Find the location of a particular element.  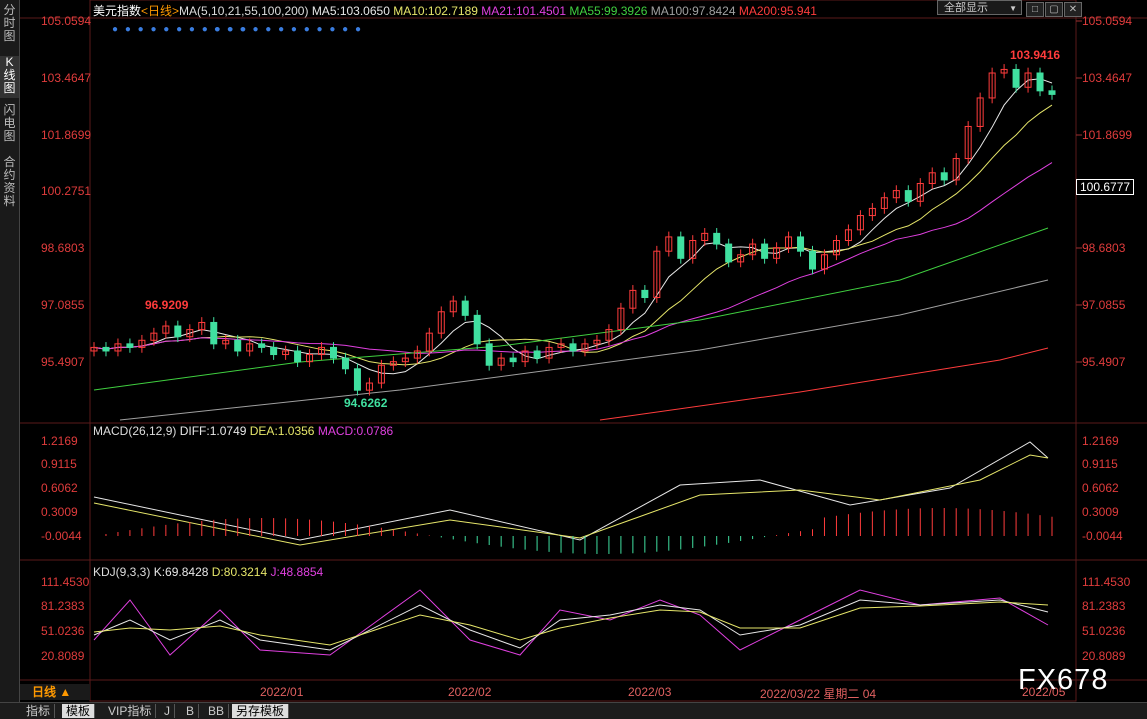

high-annotation: 103.9416 is located at coordinates (1035, 55).